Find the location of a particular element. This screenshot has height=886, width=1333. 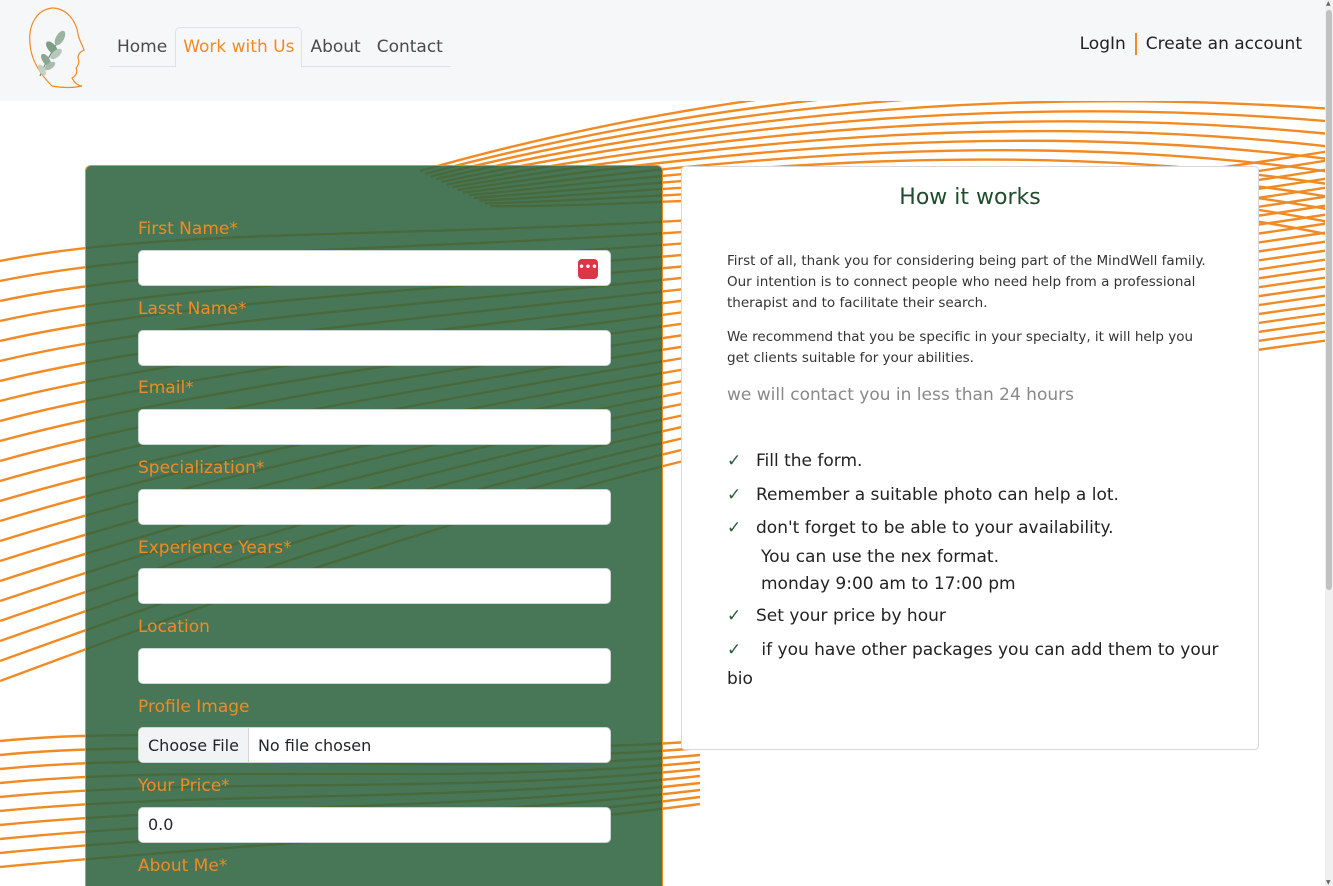

password-manager-icon: ••• is located at coordinates (588, 269).